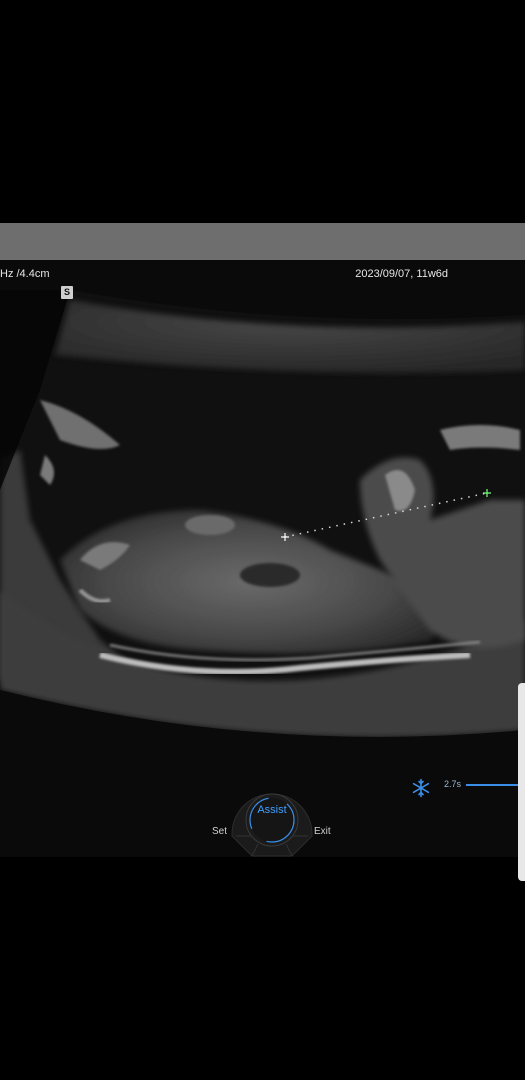 The height and width of the screenshot is (1080, 525). Describe the element at coordinates (401, 274) in the screenshot. I see `exam-date-ga: 2023/09/07, 11w6d` at that location.